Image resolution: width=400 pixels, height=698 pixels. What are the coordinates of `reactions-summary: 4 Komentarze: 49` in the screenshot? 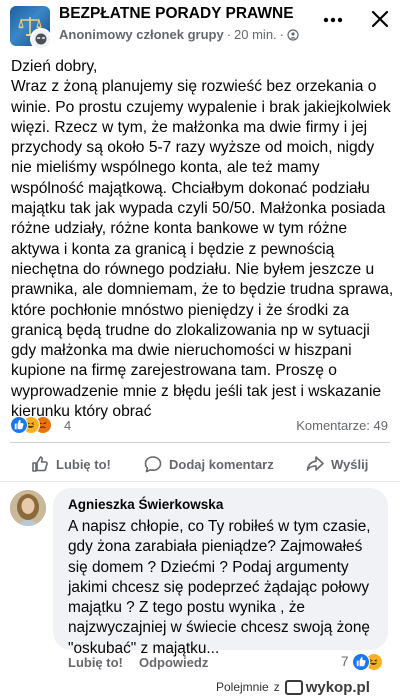 It's located at (200, 426).